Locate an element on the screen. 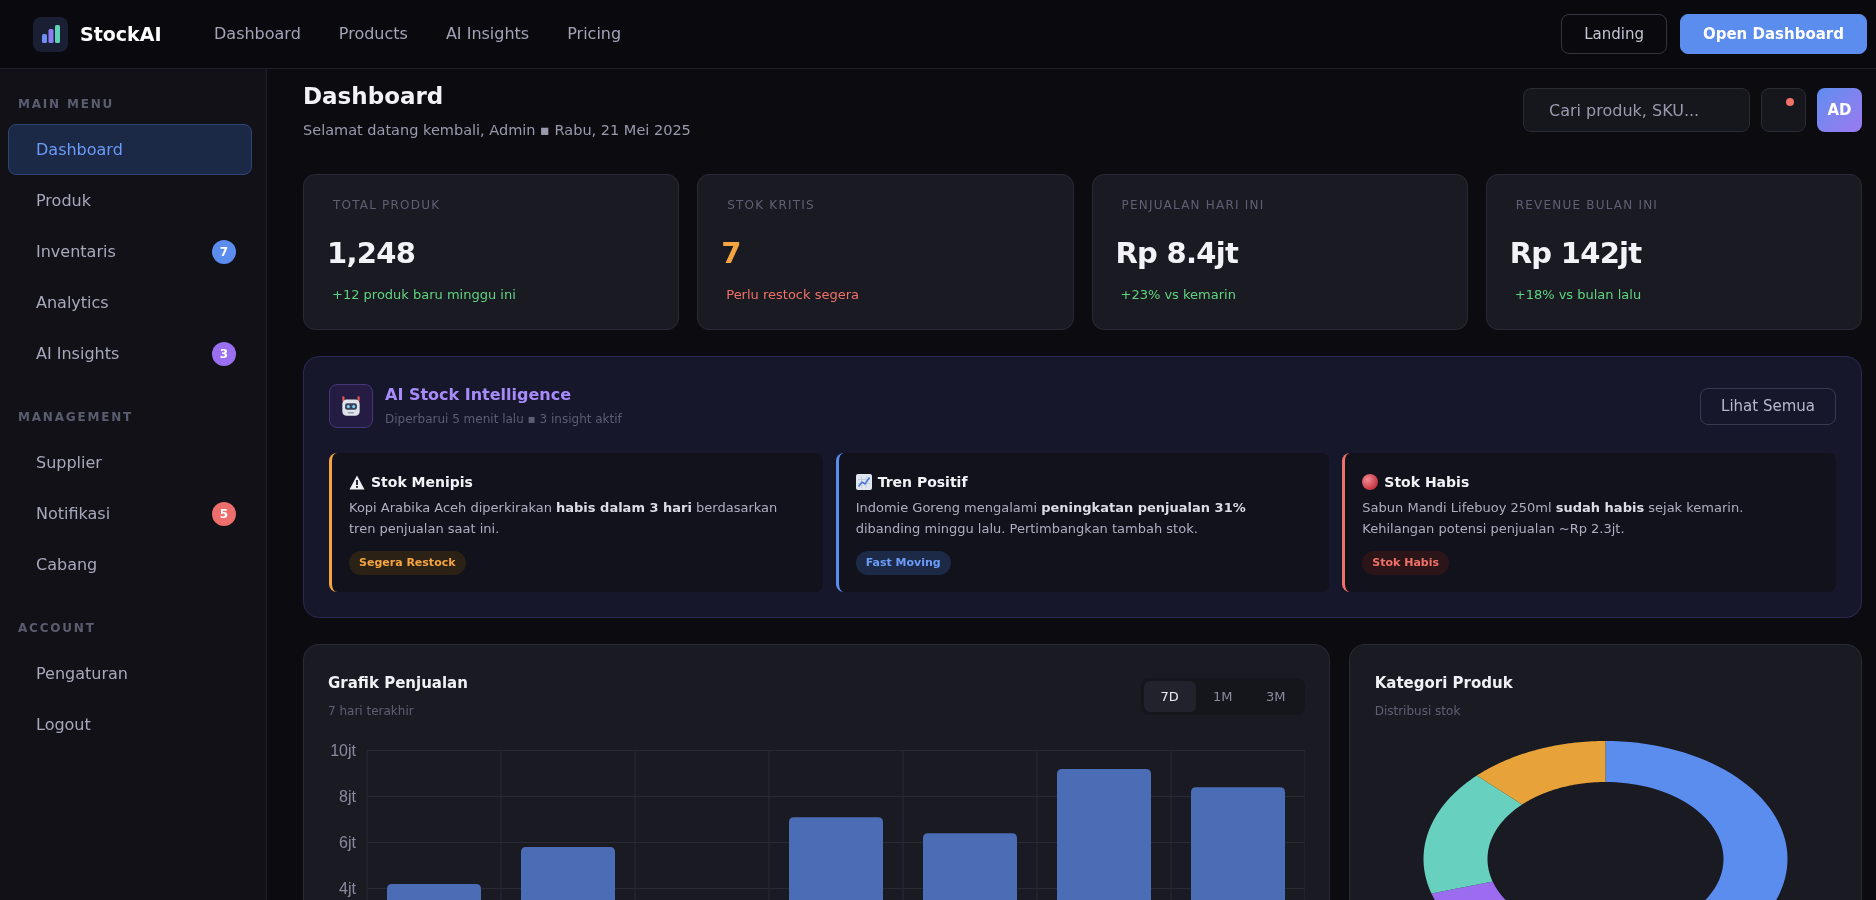  stat-value: 1,248 is located at coordinates (371, 253).